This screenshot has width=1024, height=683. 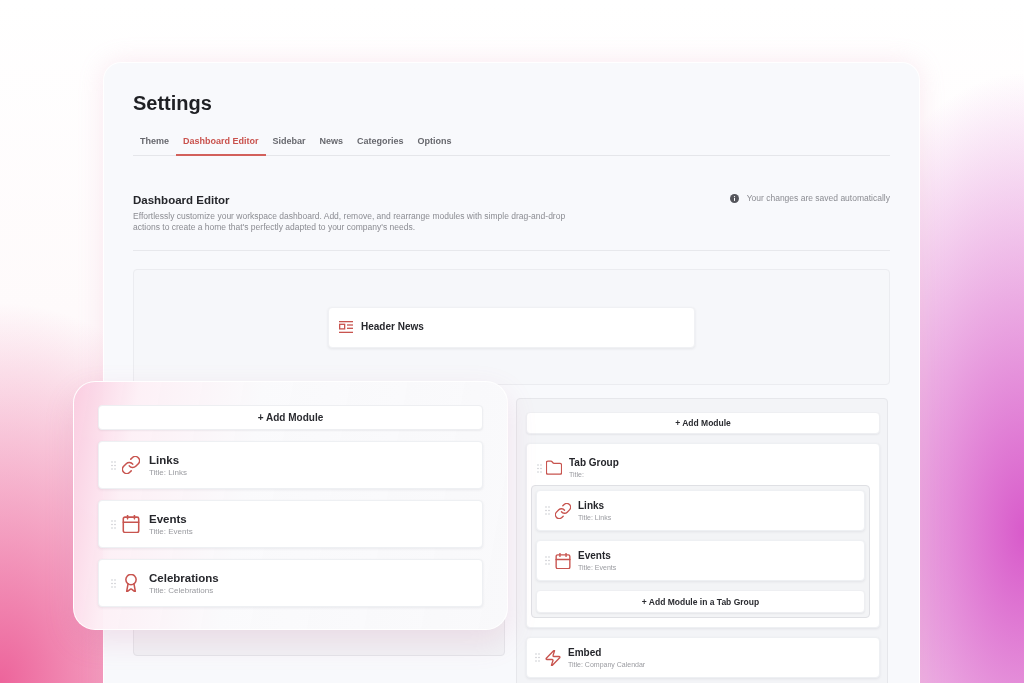 What do you see at coordinates (346, 327) in the screenshot?
I see `newspaper-icon` at bounding box center [346, 327].